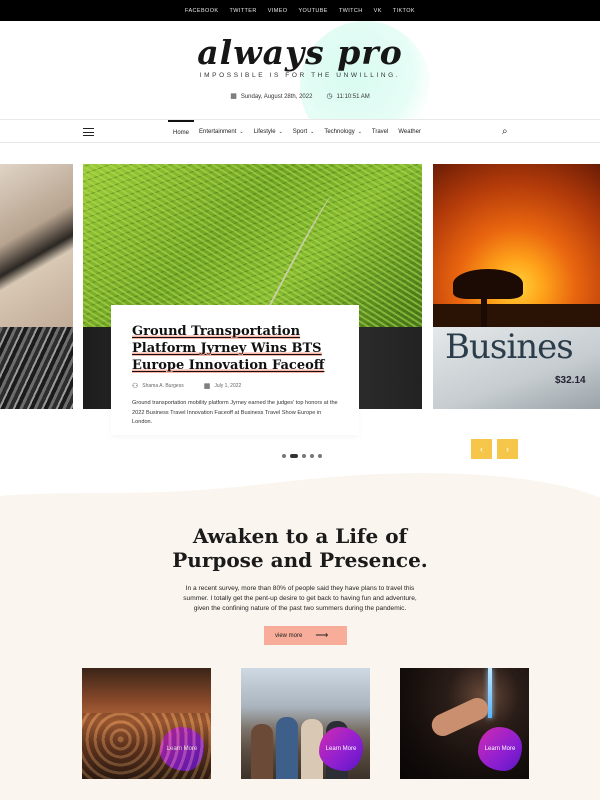  Describe the element at coordinates (276, 97) in the screenshot. I see `current-date-text: Sunday, August 28th, 2022` at that location.